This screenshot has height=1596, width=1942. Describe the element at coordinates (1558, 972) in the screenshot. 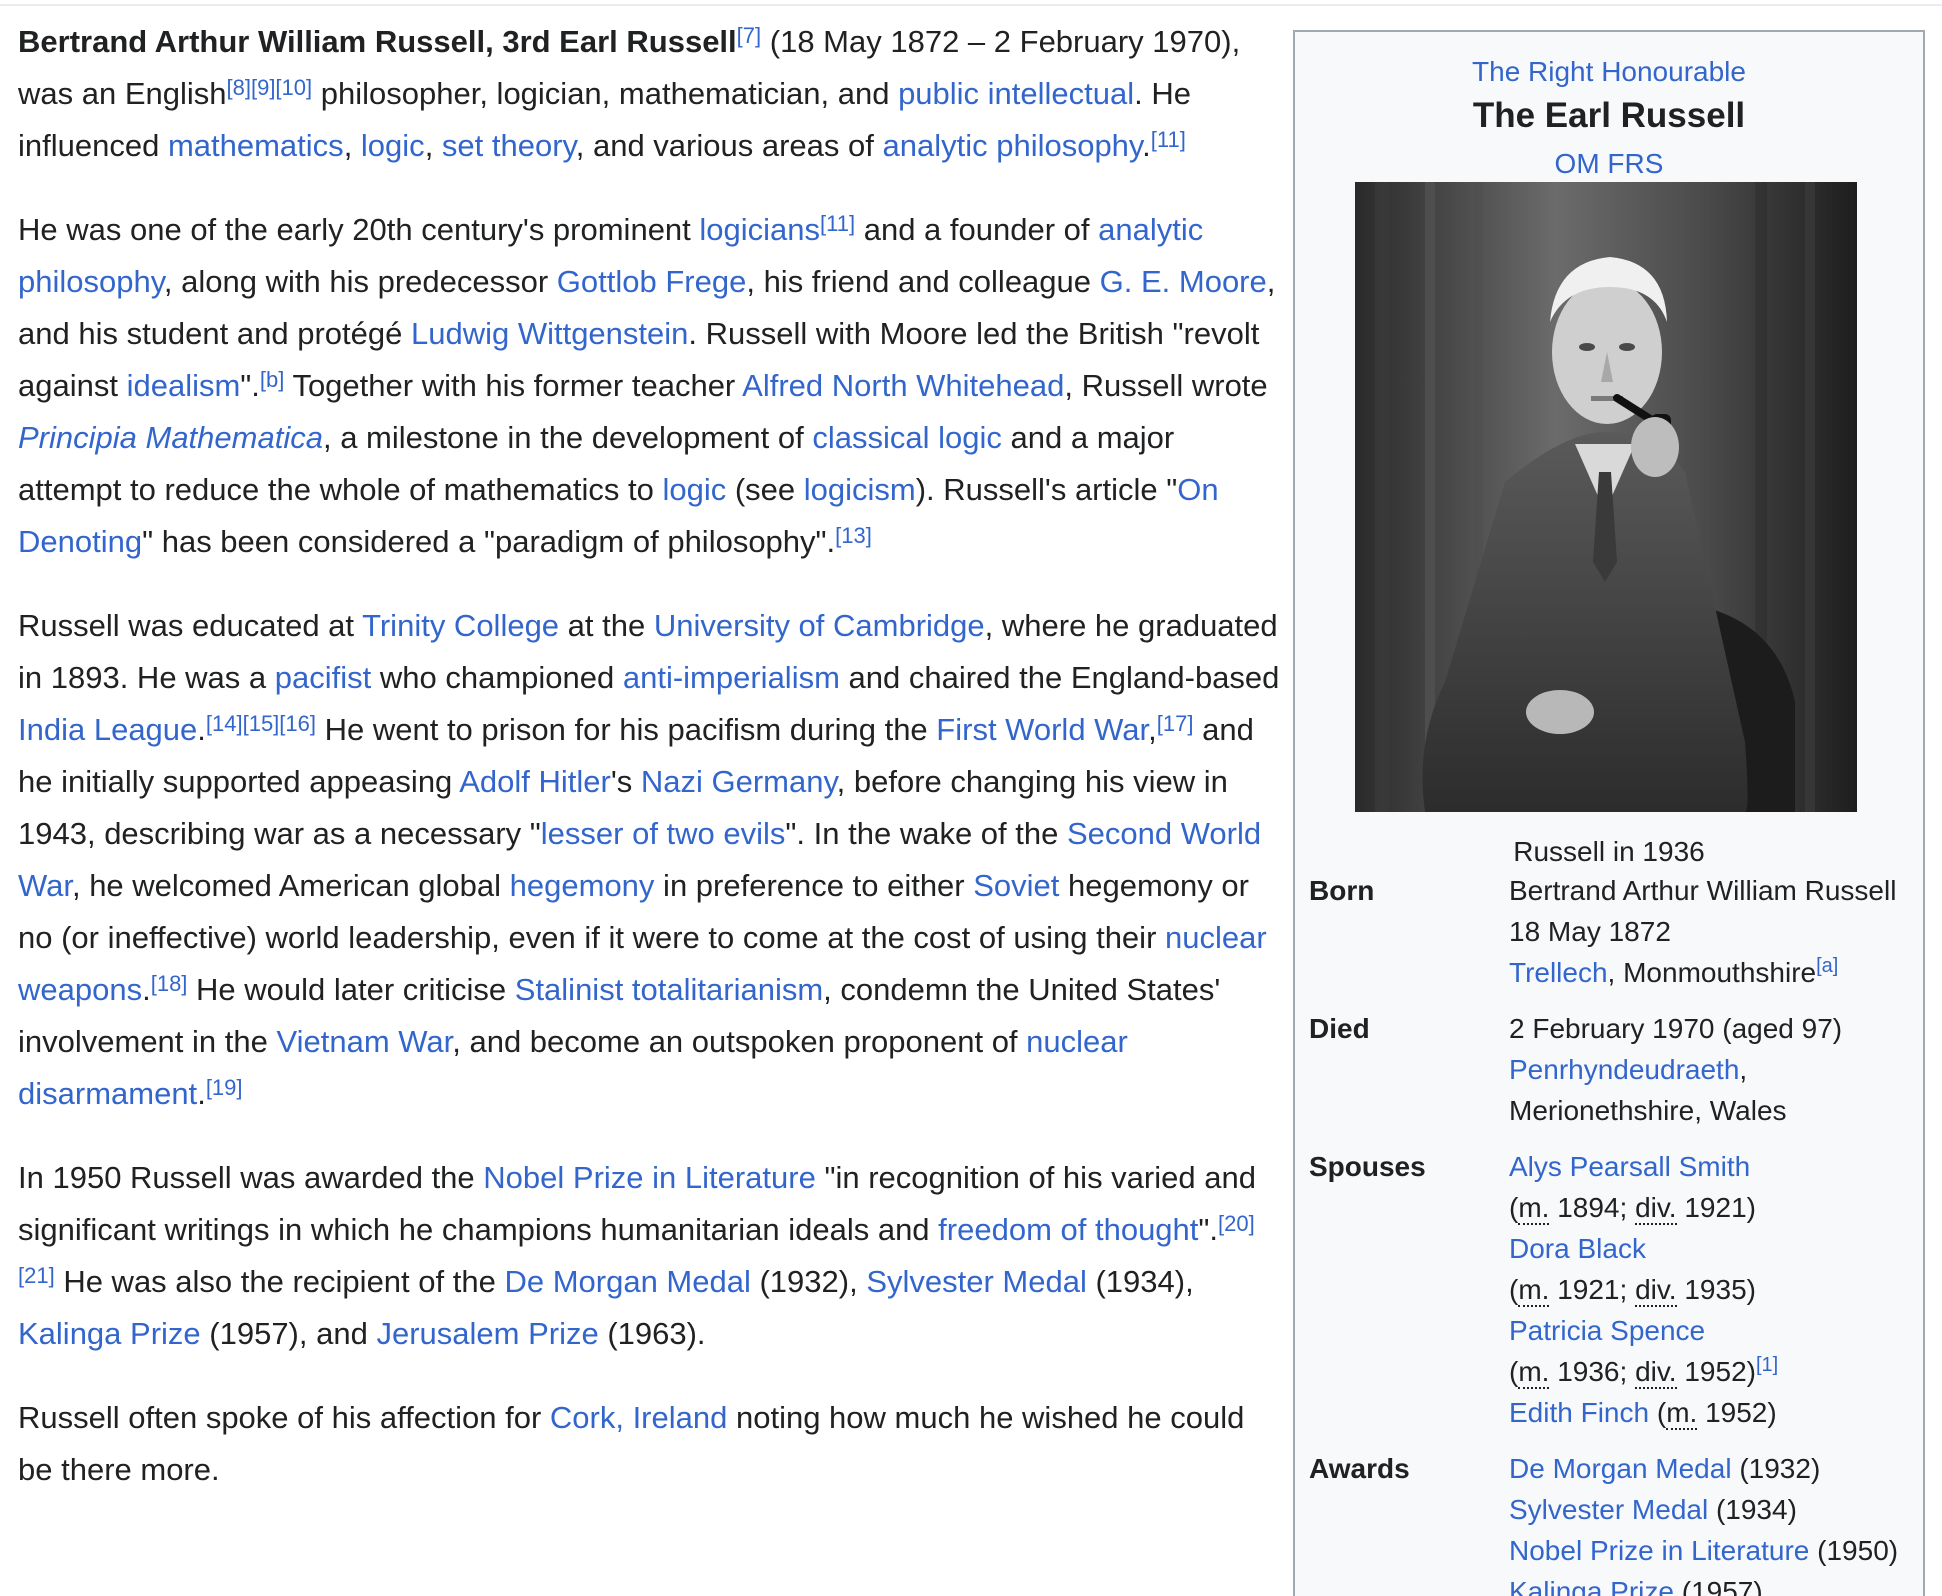

I see `birth-place-link: Trellech` at that location.